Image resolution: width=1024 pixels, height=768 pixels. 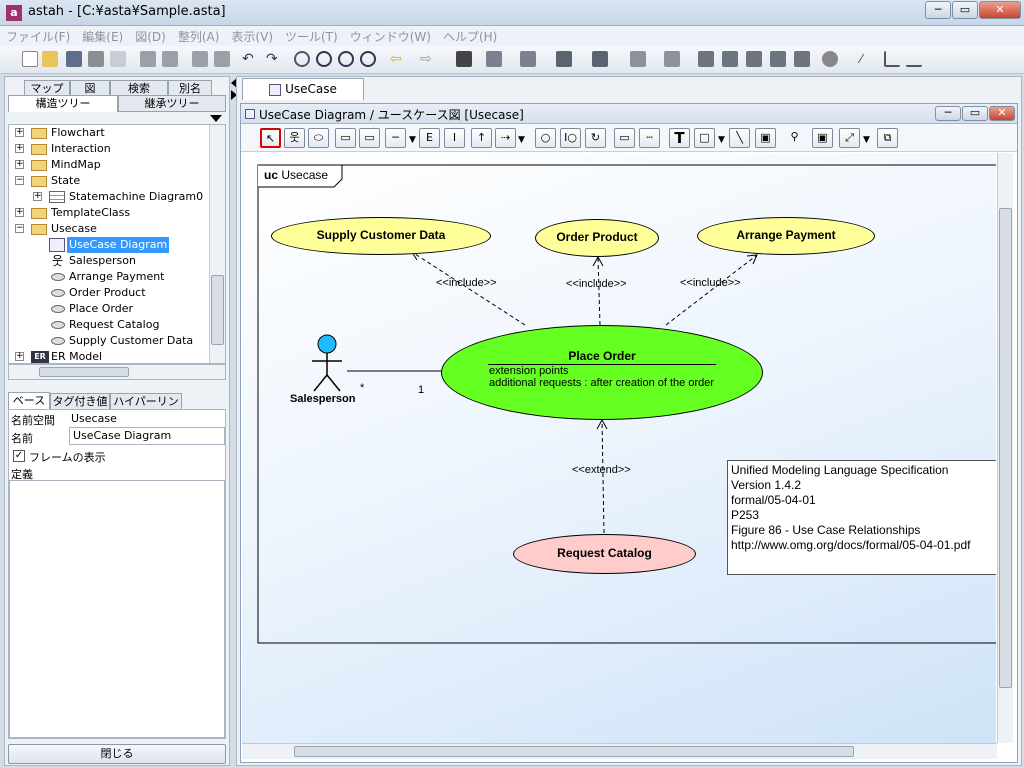 What do you see at coordinates (794, 138) in the screenshot?
I see `pin-tool-icon: ⚲` at bounding box center [794, 138].